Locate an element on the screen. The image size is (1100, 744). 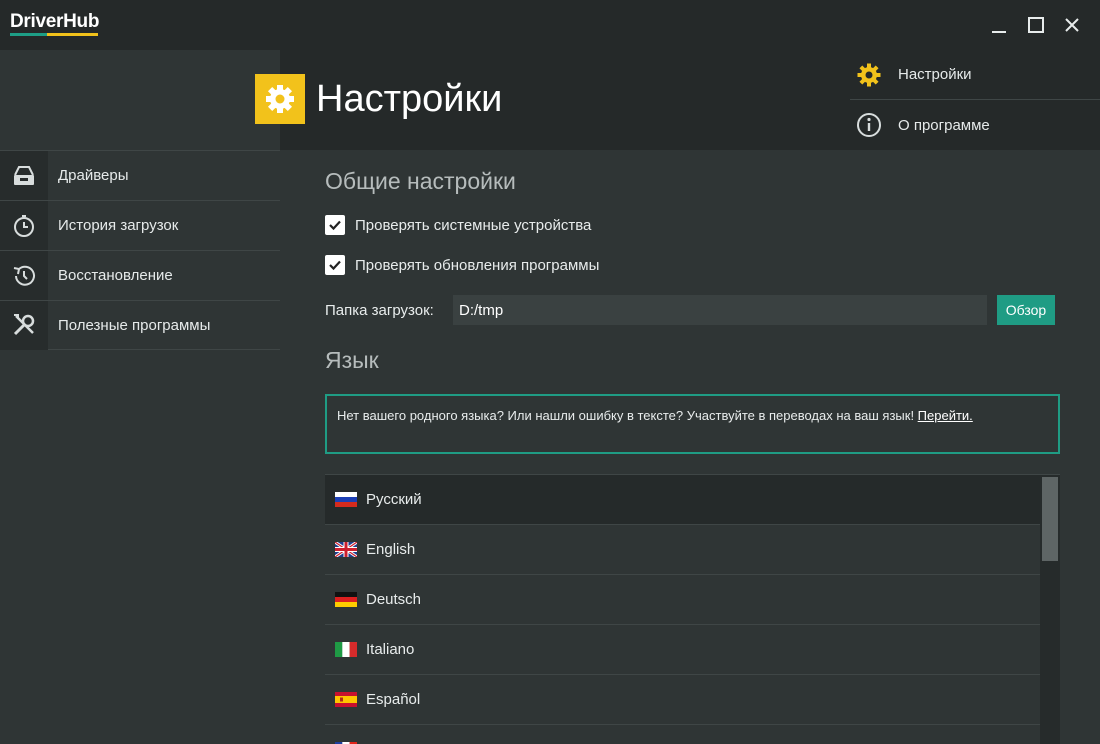
sidebar-header-area is located at coordinates (140, 100).